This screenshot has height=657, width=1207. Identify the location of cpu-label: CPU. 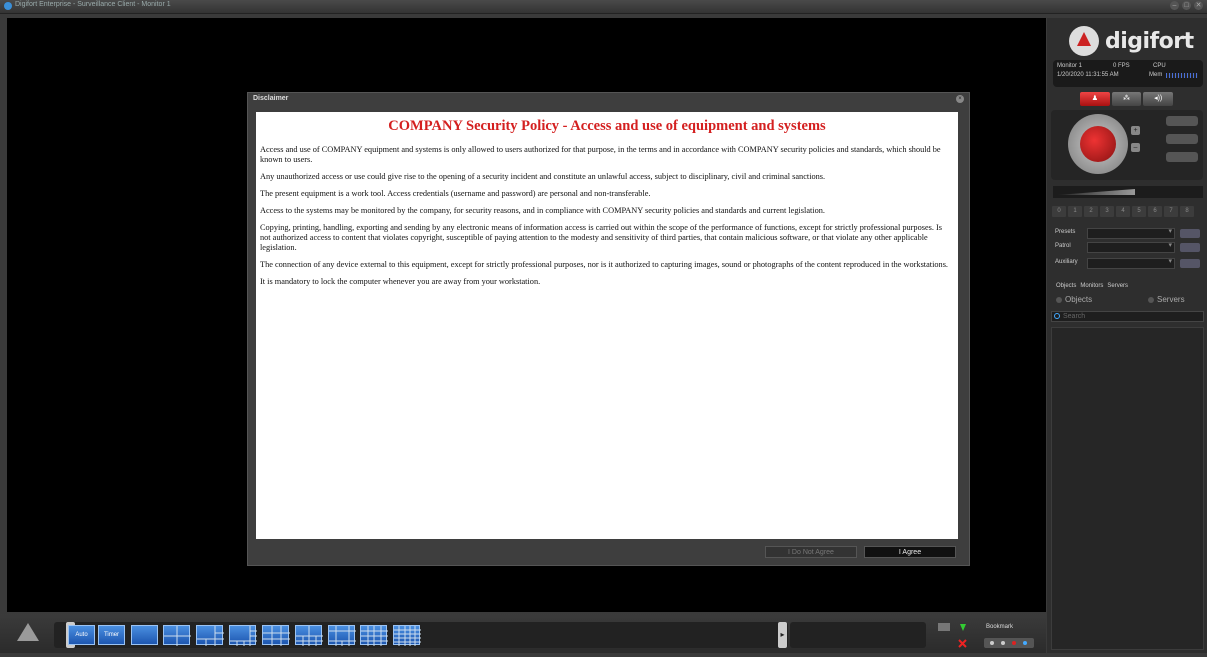
(1159, 66).